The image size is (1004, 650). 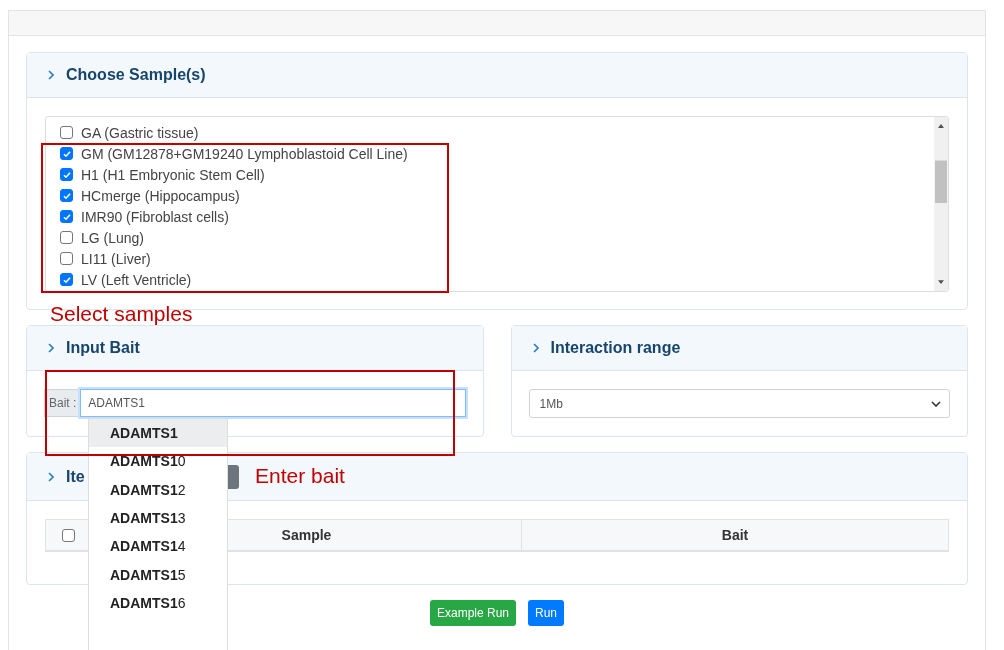 I want to click on sample-label: IMR90 (Fibroblast cells), so click(x=155, y=216).